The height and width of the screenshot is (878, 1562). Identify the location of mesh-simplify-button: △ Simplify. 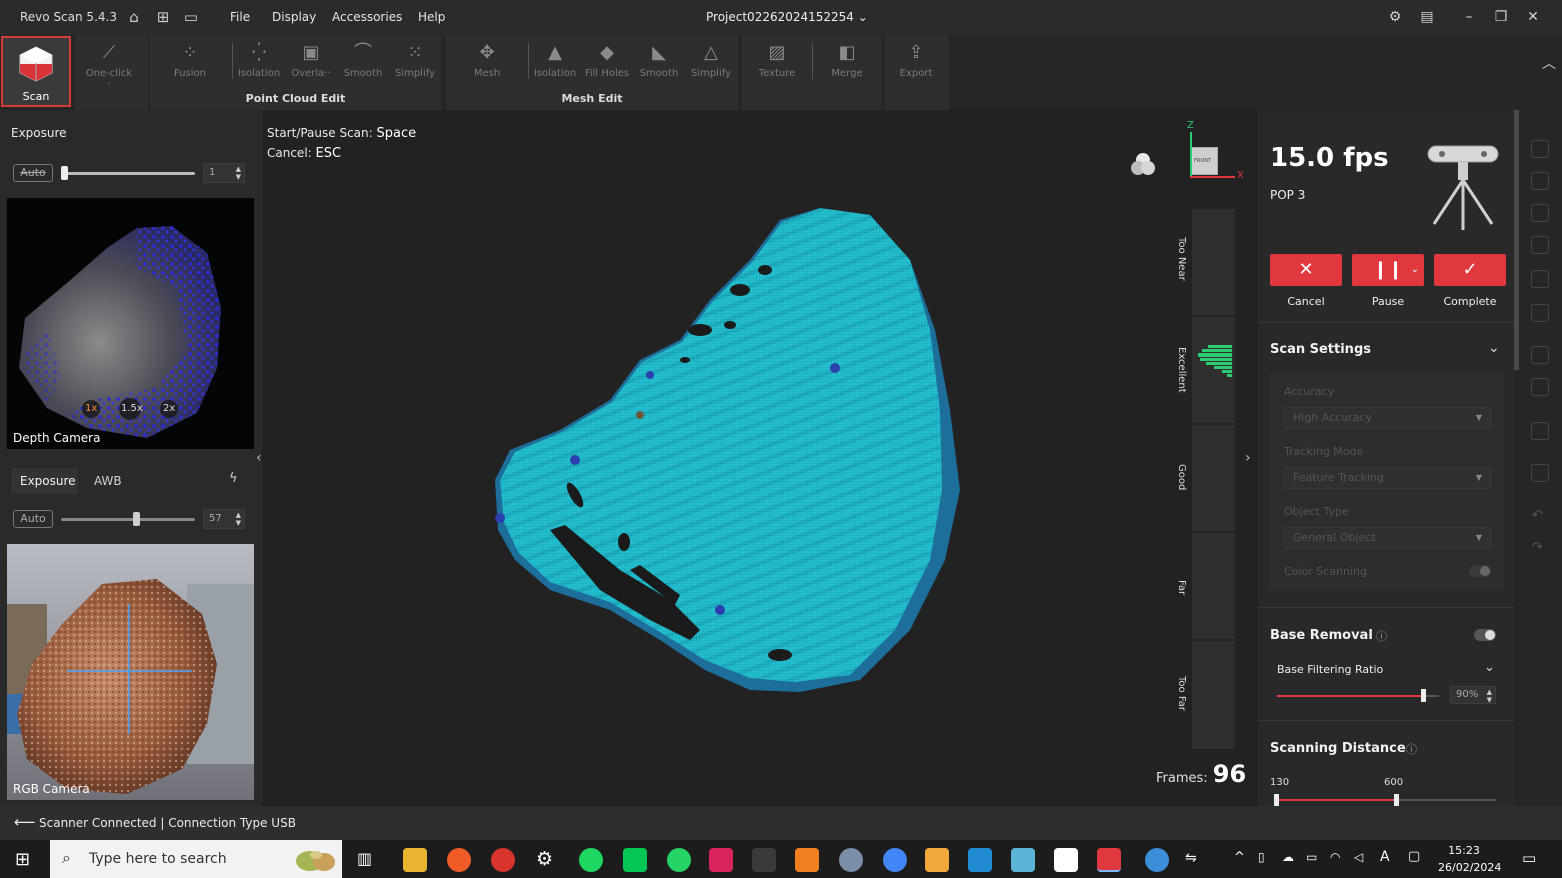
(711, 64).